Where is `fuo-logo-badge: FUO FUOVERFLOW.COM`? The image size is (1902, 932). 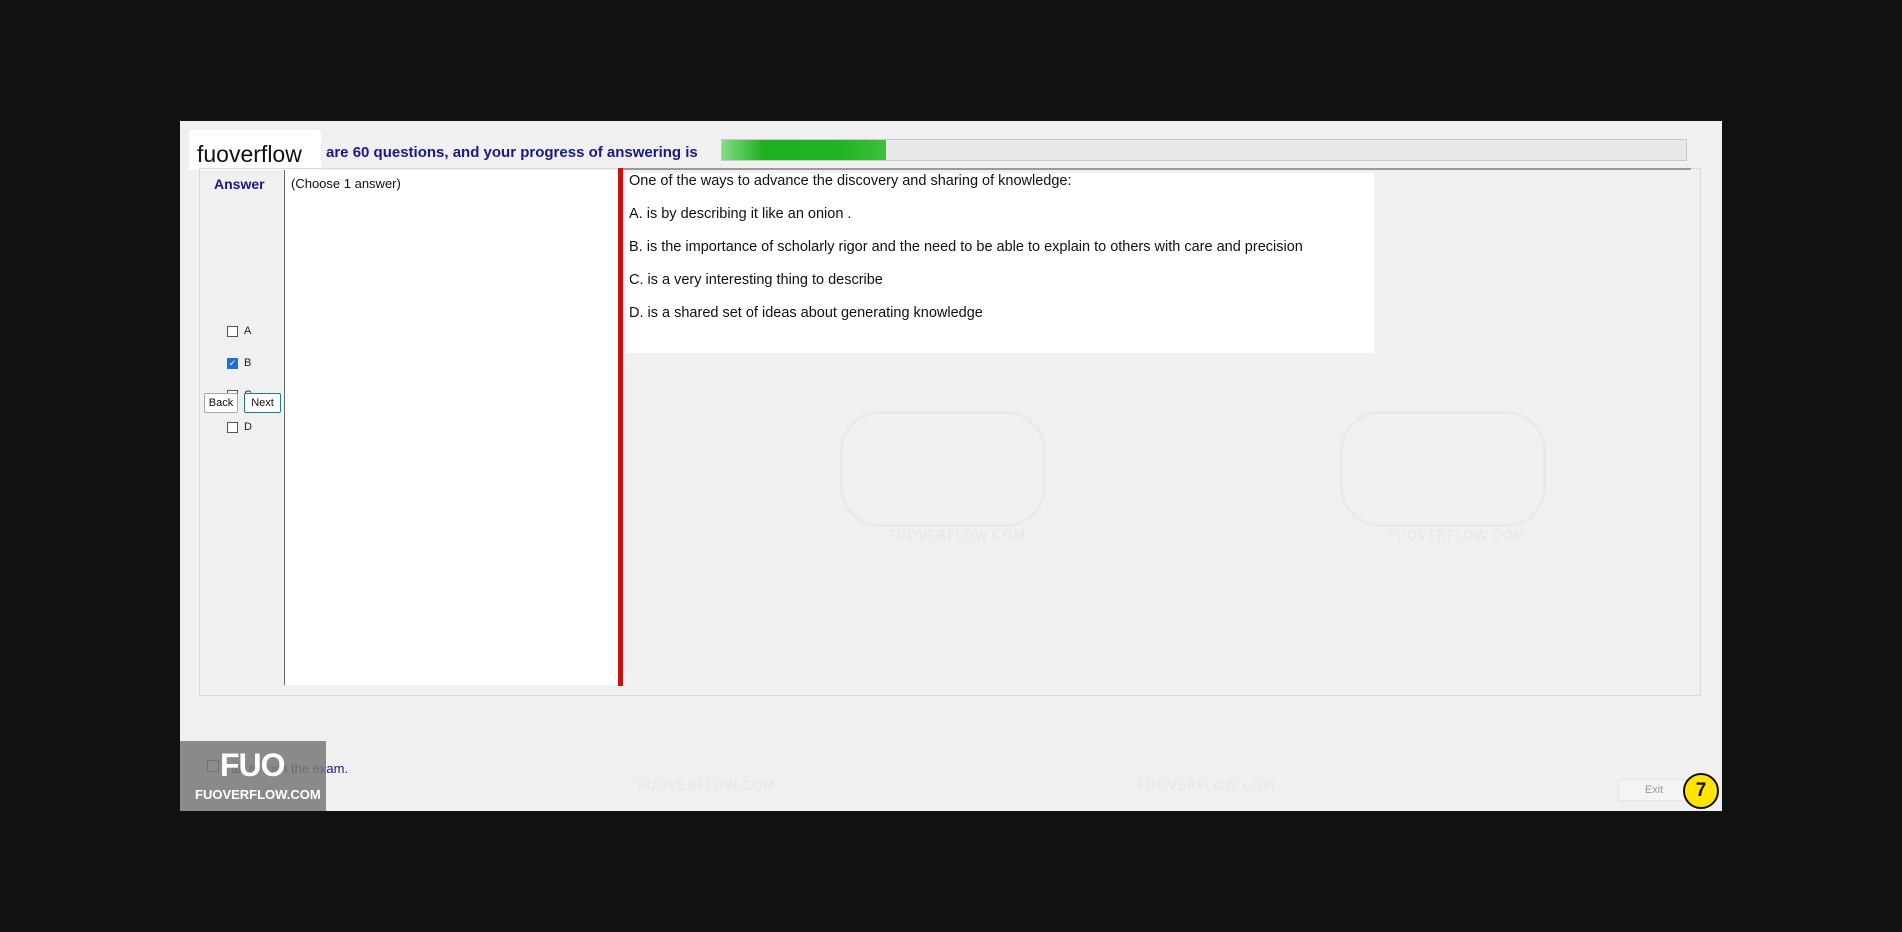
fuo-logo-badge: FUO FUOVERFLOW.COM is located at coordinates (253, 776).